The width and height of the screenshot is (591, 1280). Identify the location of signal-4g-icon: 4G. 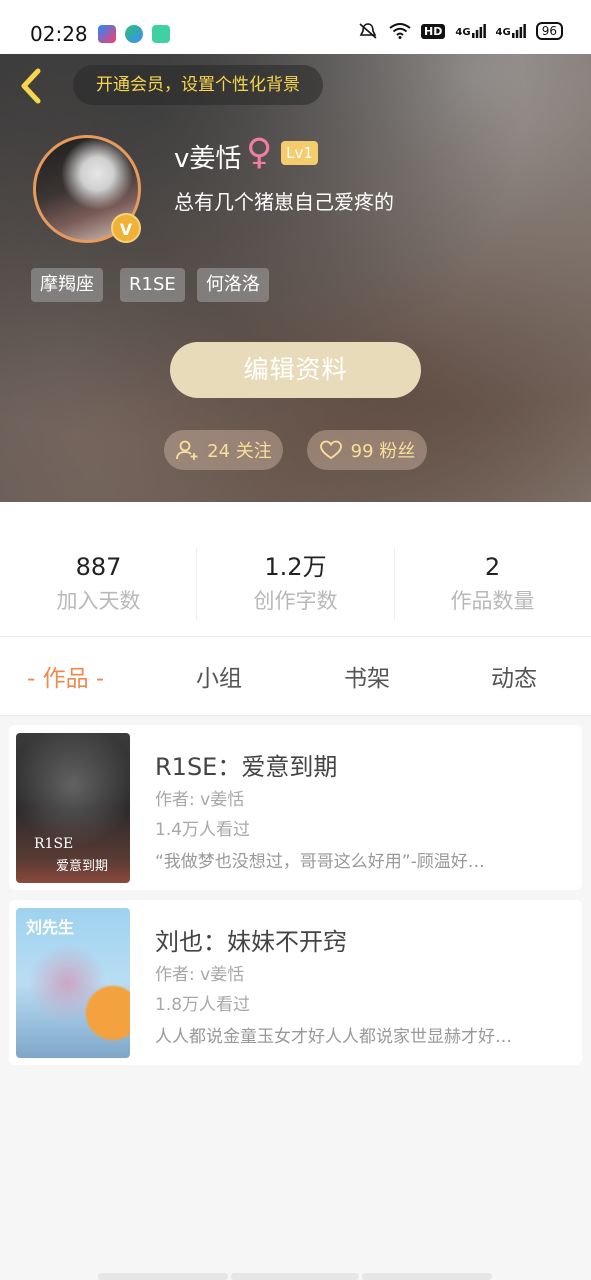
(470, 31).